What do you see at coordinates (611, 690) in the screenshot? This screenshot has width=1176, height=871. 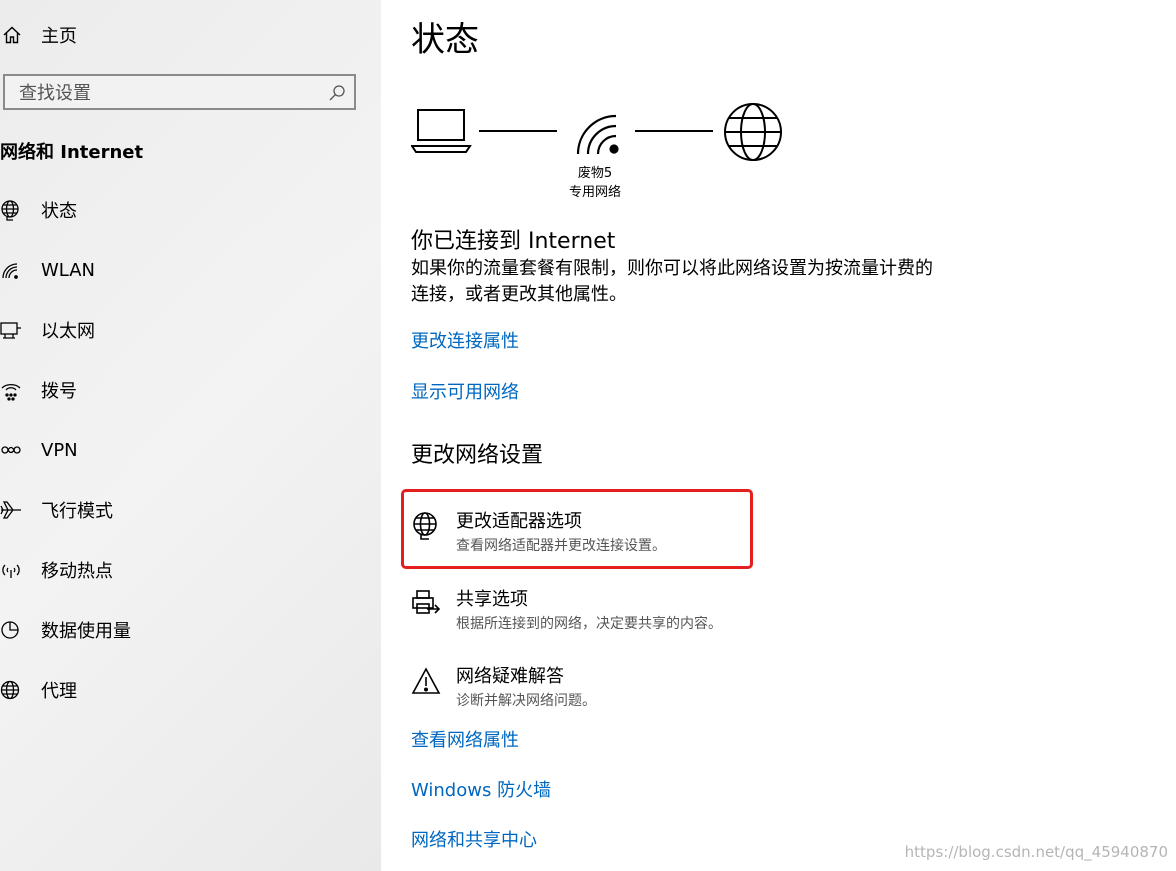 I see `option-troubleshoot: 网络疑难解答 诊断并解决网络问题。` at bounding box center [611, 690].